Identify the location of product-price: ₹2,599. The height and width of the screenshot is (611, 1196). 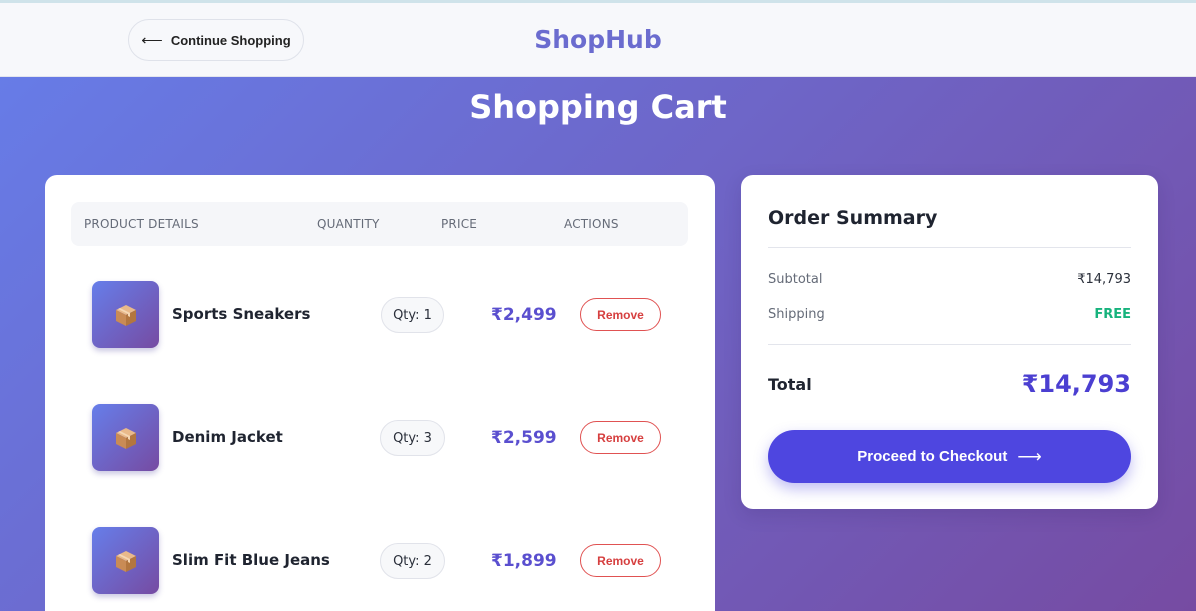
(524, 438).